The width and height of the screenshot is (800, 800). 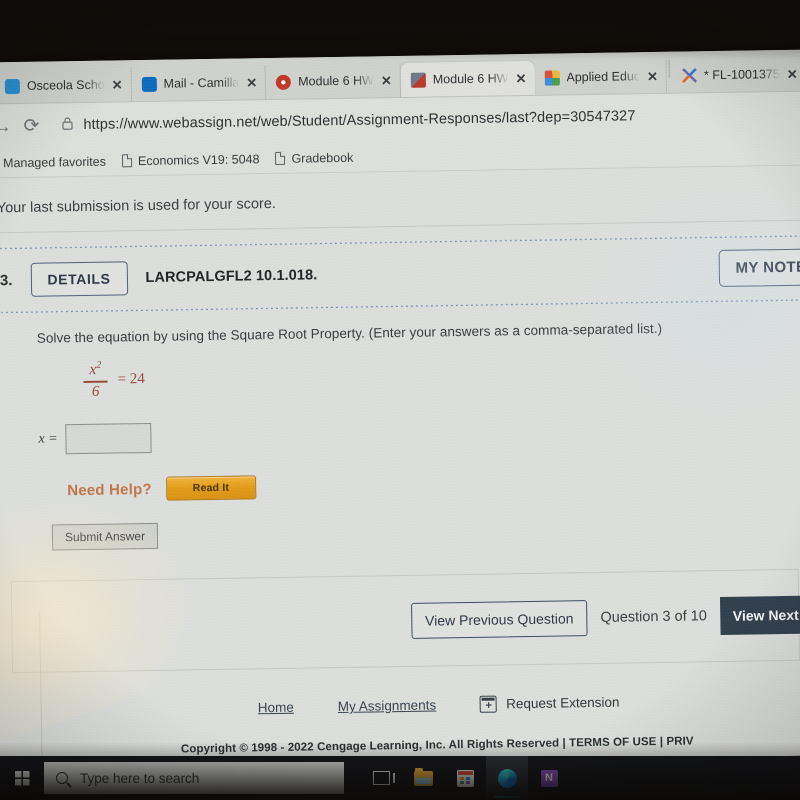 What do you see at coordinates (48, 439) in the screenshot?
I see `answer-label: x =` at bounding box center [48, 439].